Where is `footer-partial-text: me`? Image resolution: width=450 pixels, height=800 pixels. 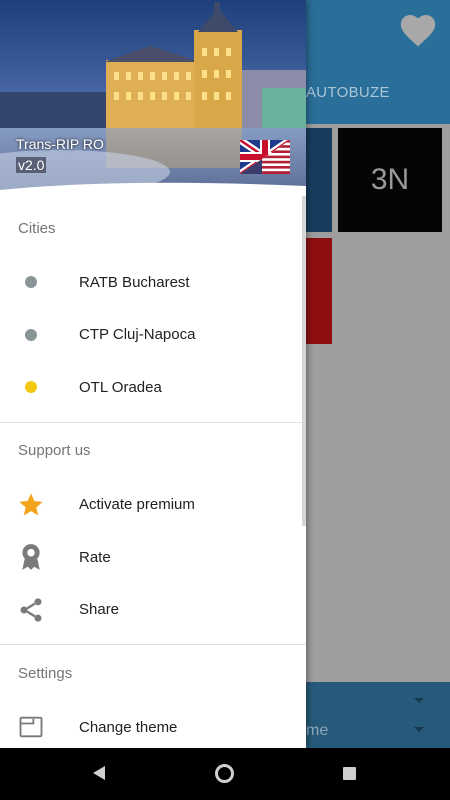 footer-partial-text: me is located at coordinates (317, 730).